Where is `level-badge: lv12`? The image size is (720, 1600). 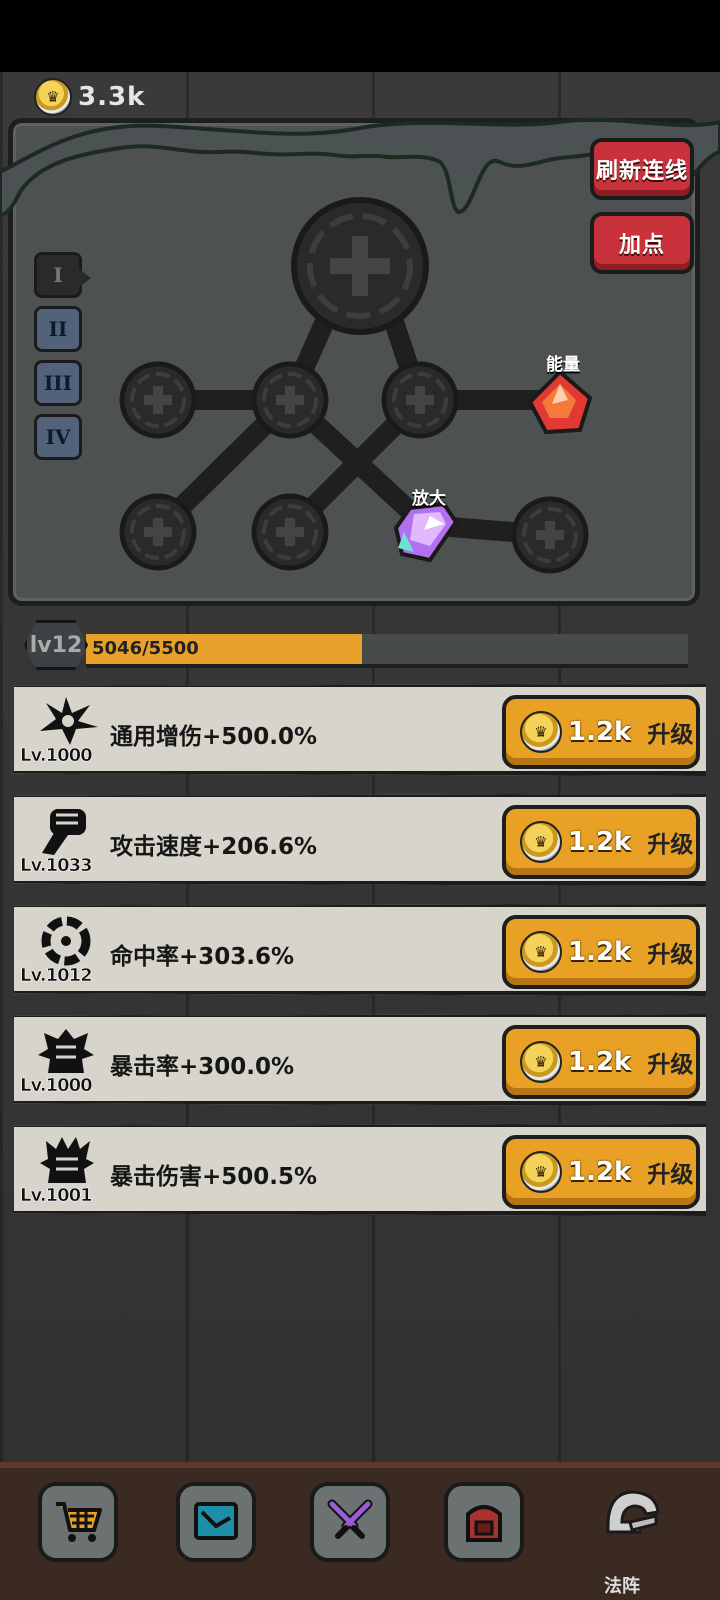
level-badge: lv12 is located at coordinates (56, 645).